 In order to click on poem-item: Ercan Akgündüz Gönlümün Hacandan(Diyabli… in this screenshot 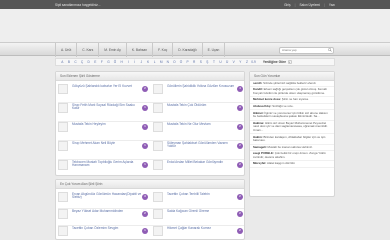, I will do `click(103, 197)`.